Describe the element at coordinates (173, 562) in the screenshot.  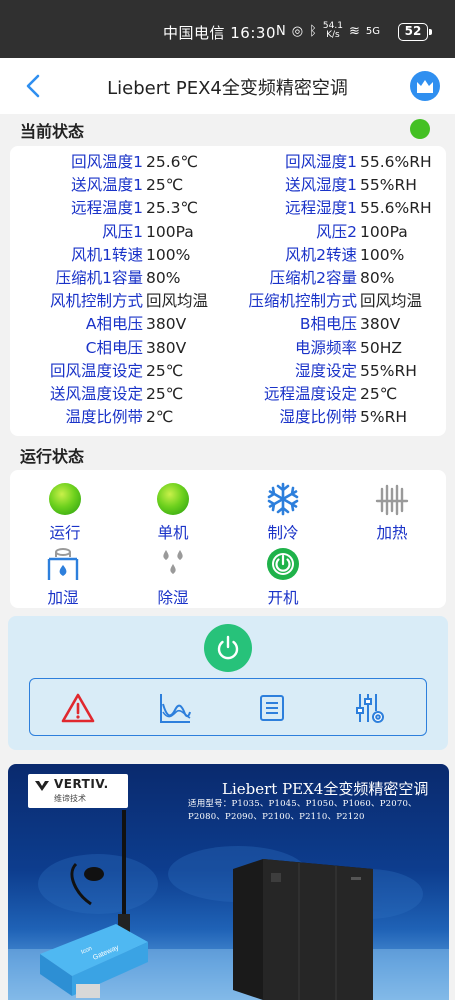
I see `droplets-icon` at that location.